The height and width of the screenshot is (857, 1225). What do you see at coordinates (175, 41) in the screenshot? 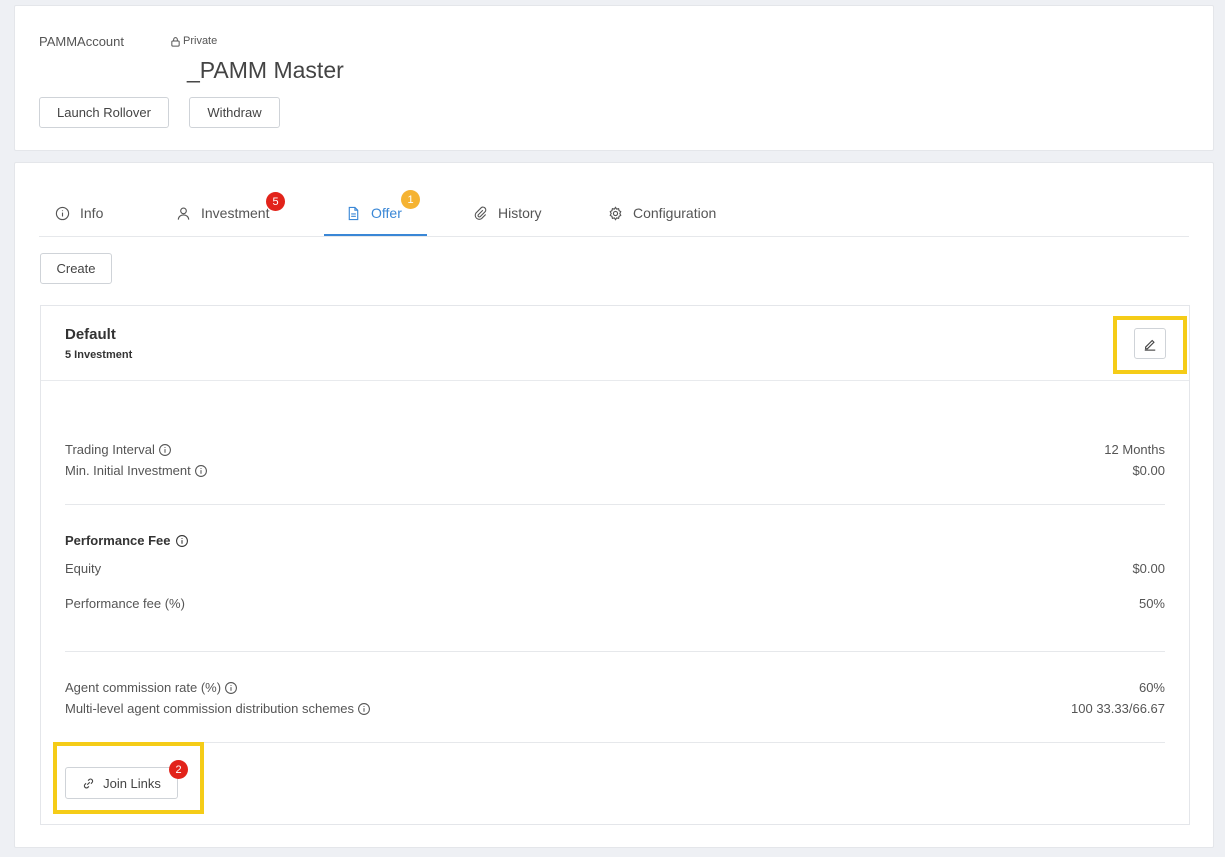
I see `lock-icon` at bounding box center [175, 41].